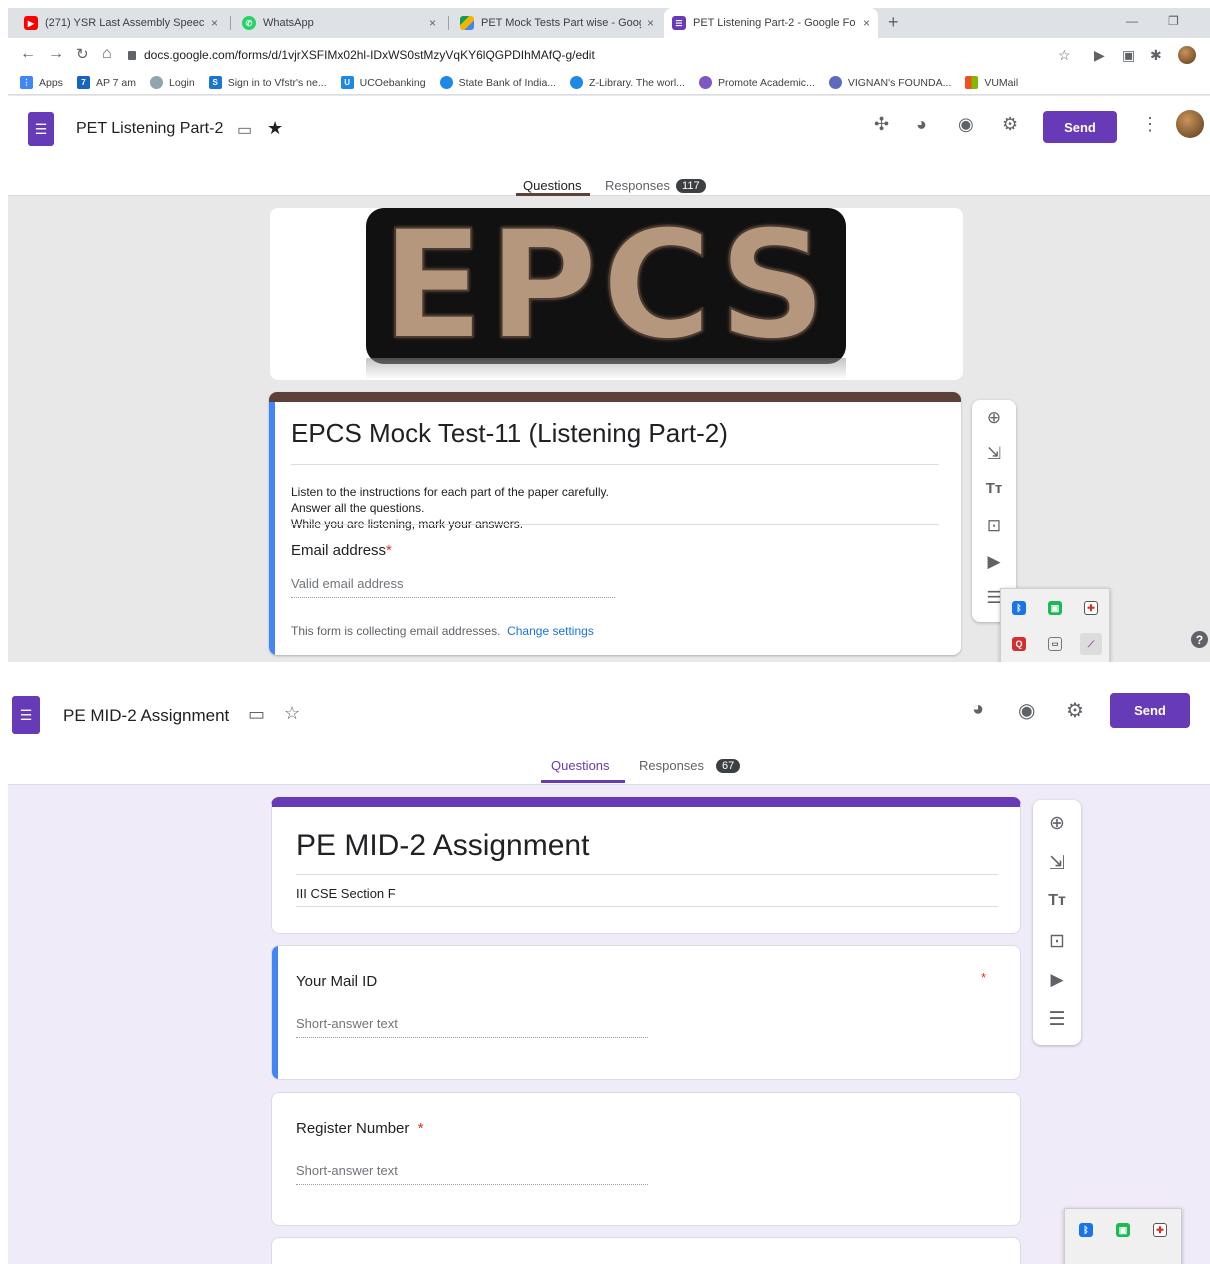 The image size is (1210, 1264). I want to click on extensions-puzzle-icon: ✱, so click(1156, 55).